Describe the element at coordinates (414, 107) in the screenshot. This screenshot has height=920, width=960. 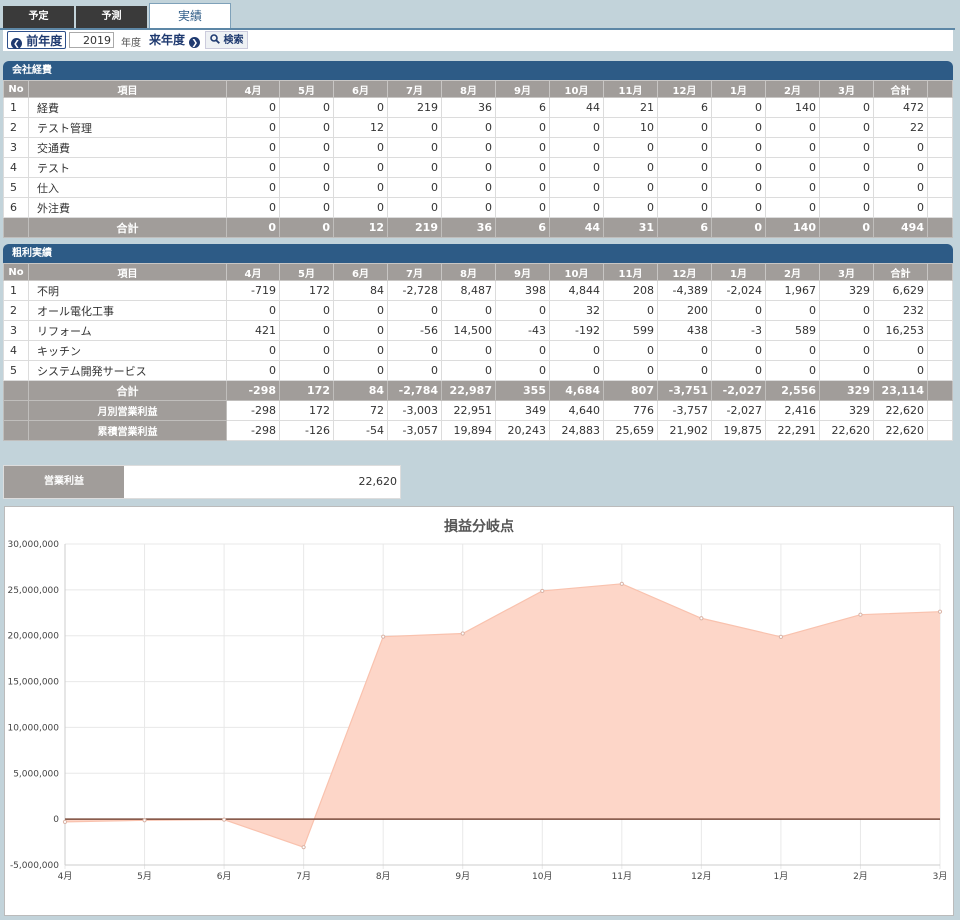
I see `table-cell: 219` at that location.